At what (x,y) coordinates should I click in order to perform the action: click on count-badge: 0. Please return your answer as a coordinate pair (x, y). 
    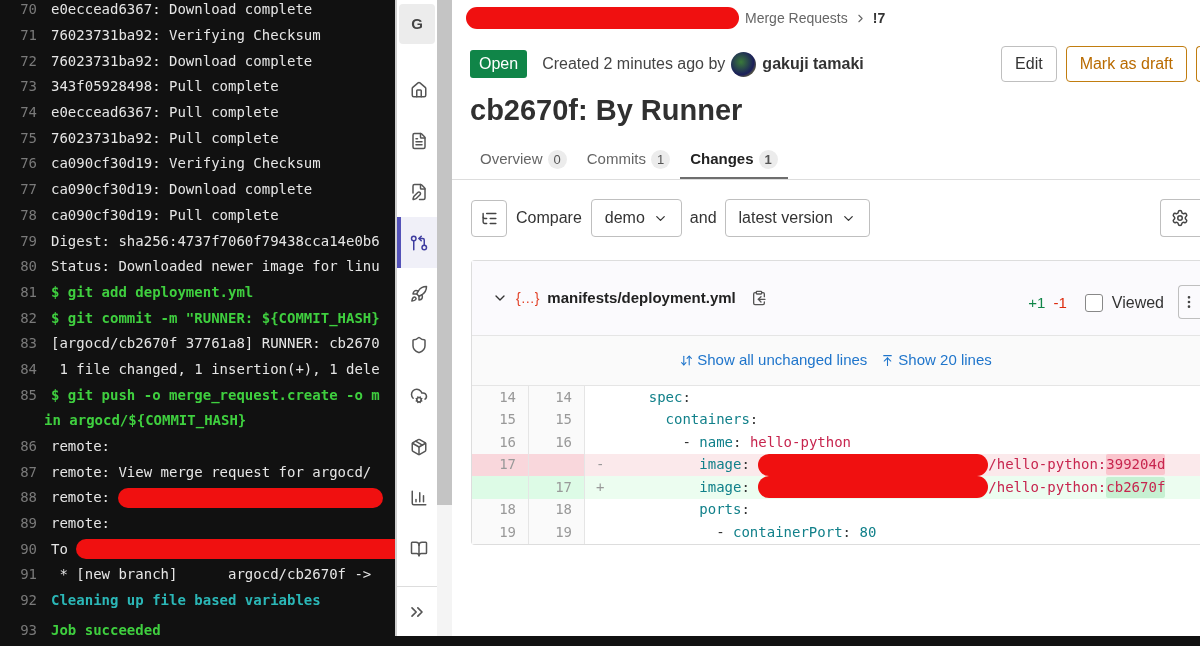
    Looking at the image, I should click on (557, 159).